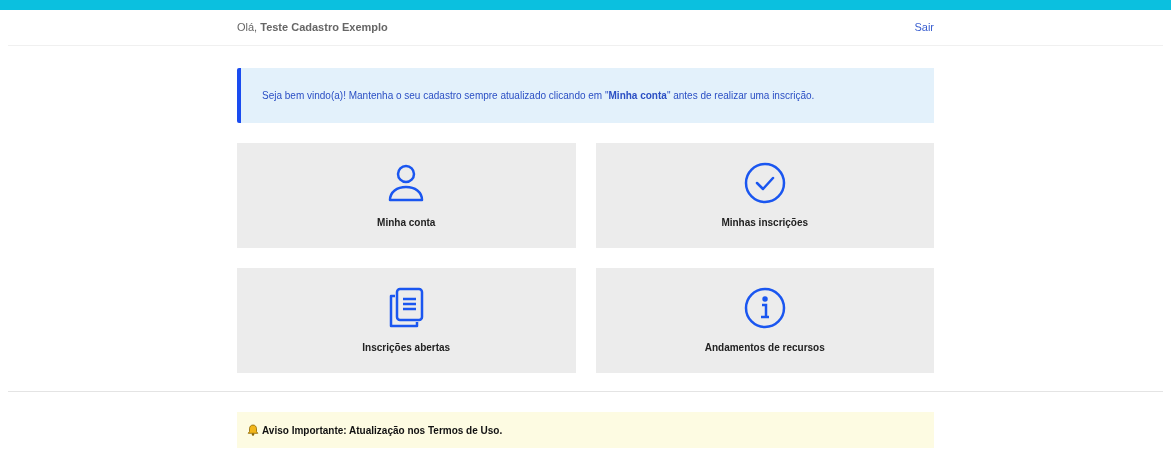  I want to click on menu-card: Minhas inscrições, so click(764, 195).